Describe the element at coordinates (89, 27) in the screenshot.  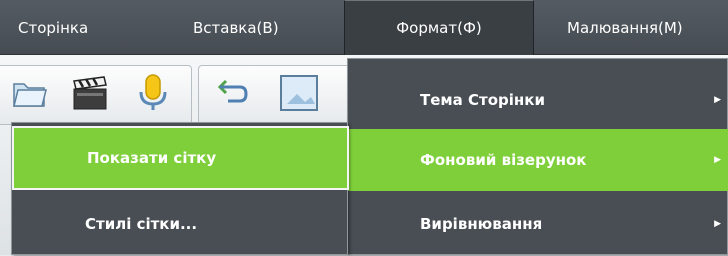
I see `menu-item-page: Сторінка` at that location.